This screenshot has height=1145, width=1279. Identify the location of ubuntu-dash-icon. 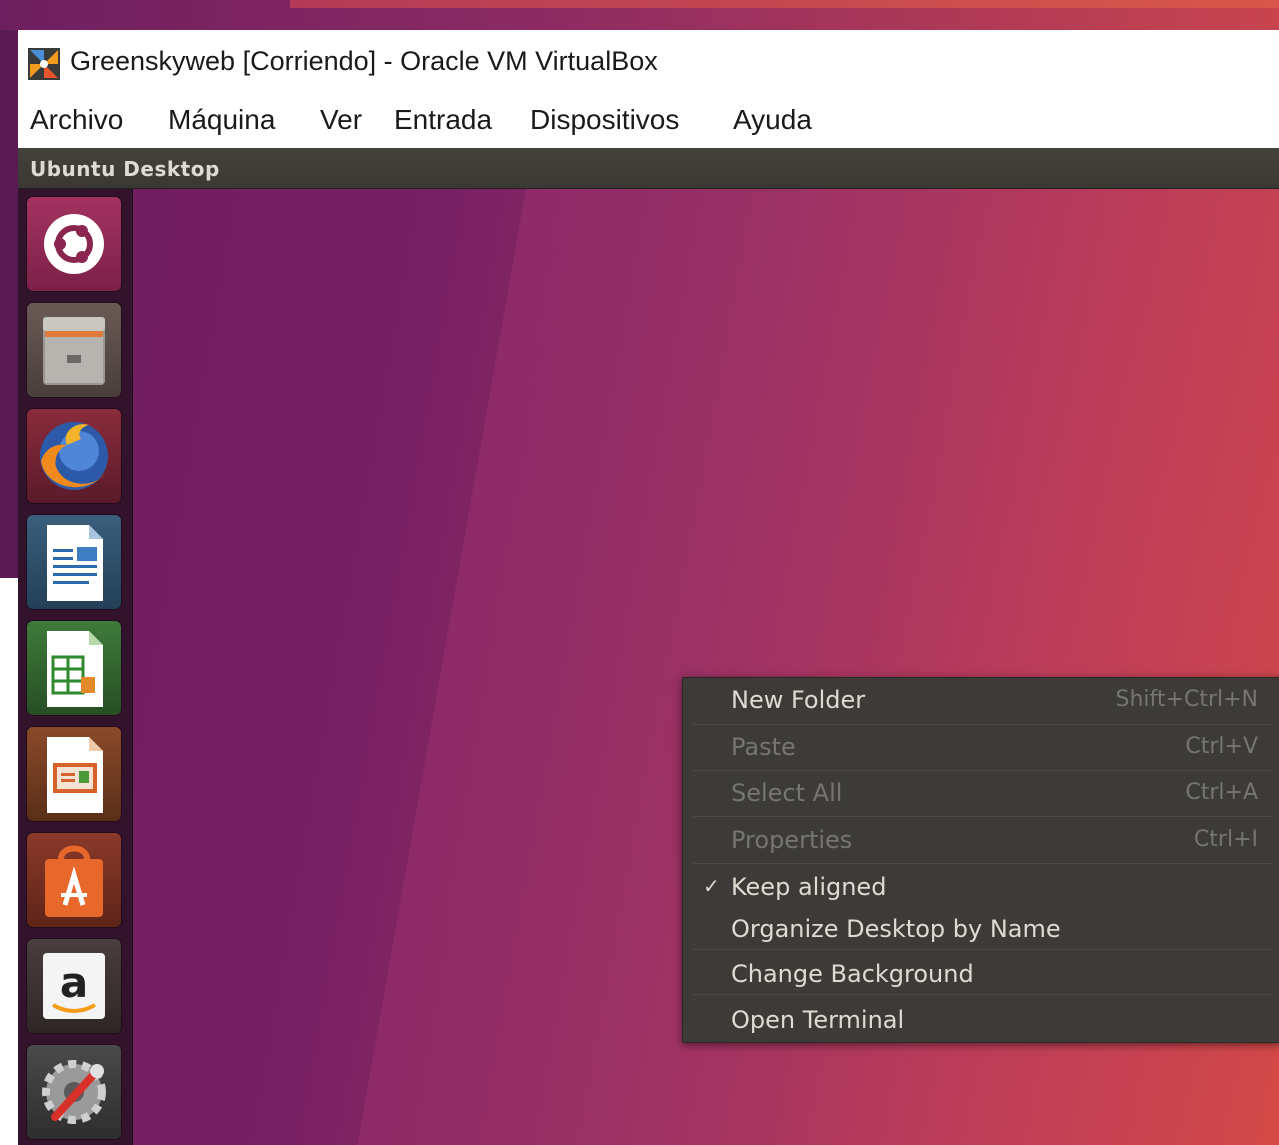
(74, 244).